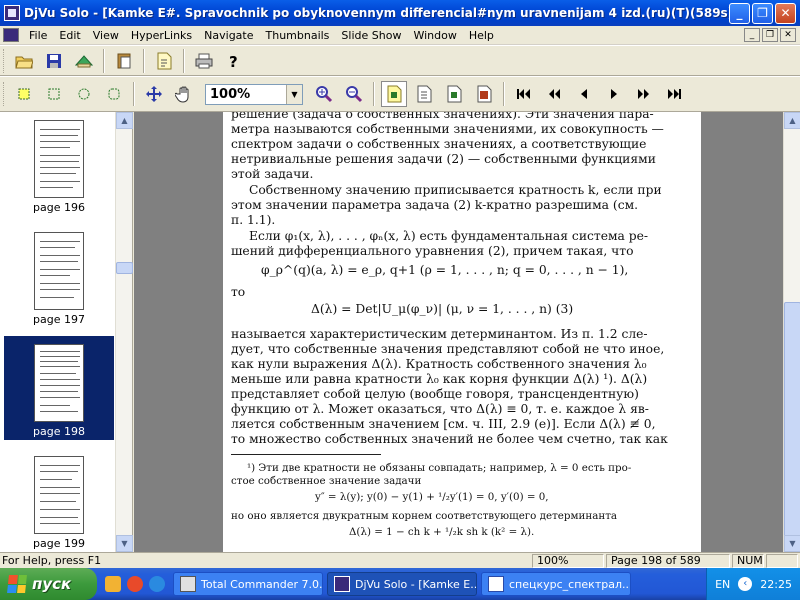 The height and width of the screenshot is (600, 800). I want to click on thumbnail-label: page 198, so click(59, 431).